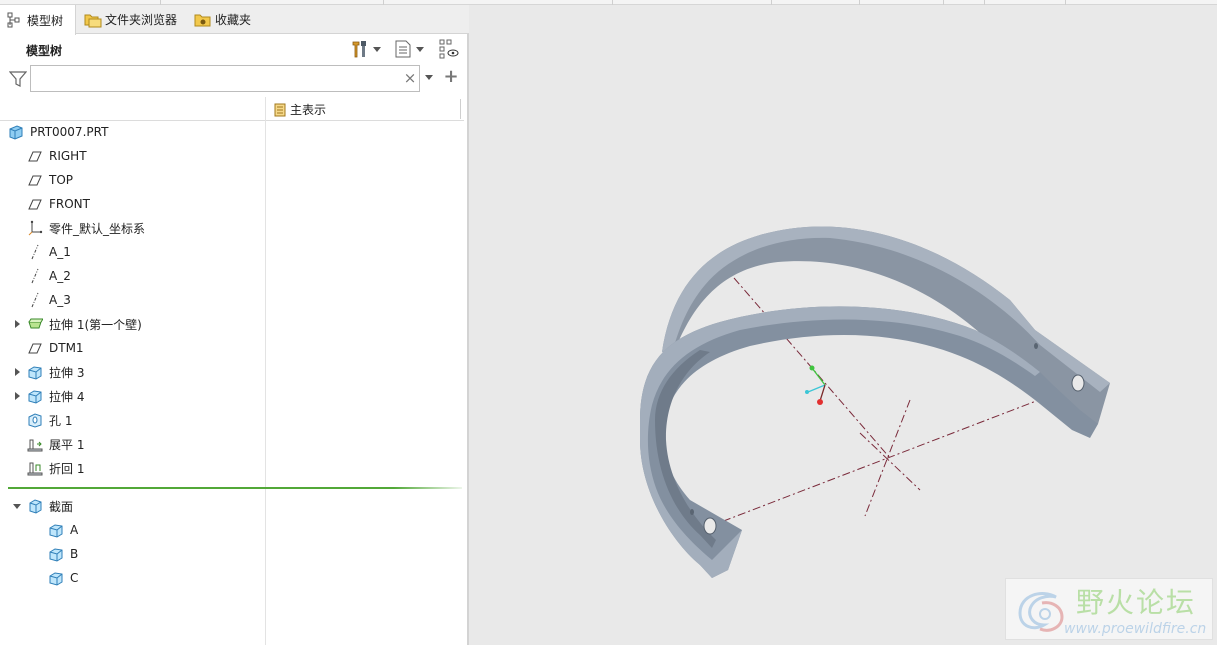 This screenshot has height=645, width=1217. Describe the element at coordinates (807, 392) in the screenshot. I see `csys-x-dot` at that location.